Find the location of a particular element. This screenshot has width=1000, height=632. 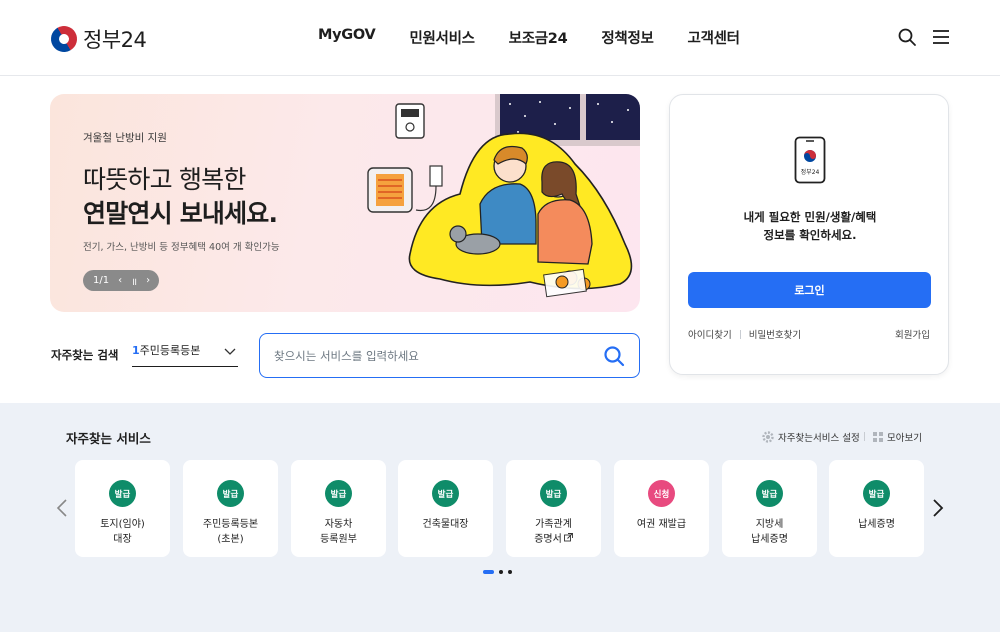

phone-label: 정부24 is located at coordinates (810, 172).